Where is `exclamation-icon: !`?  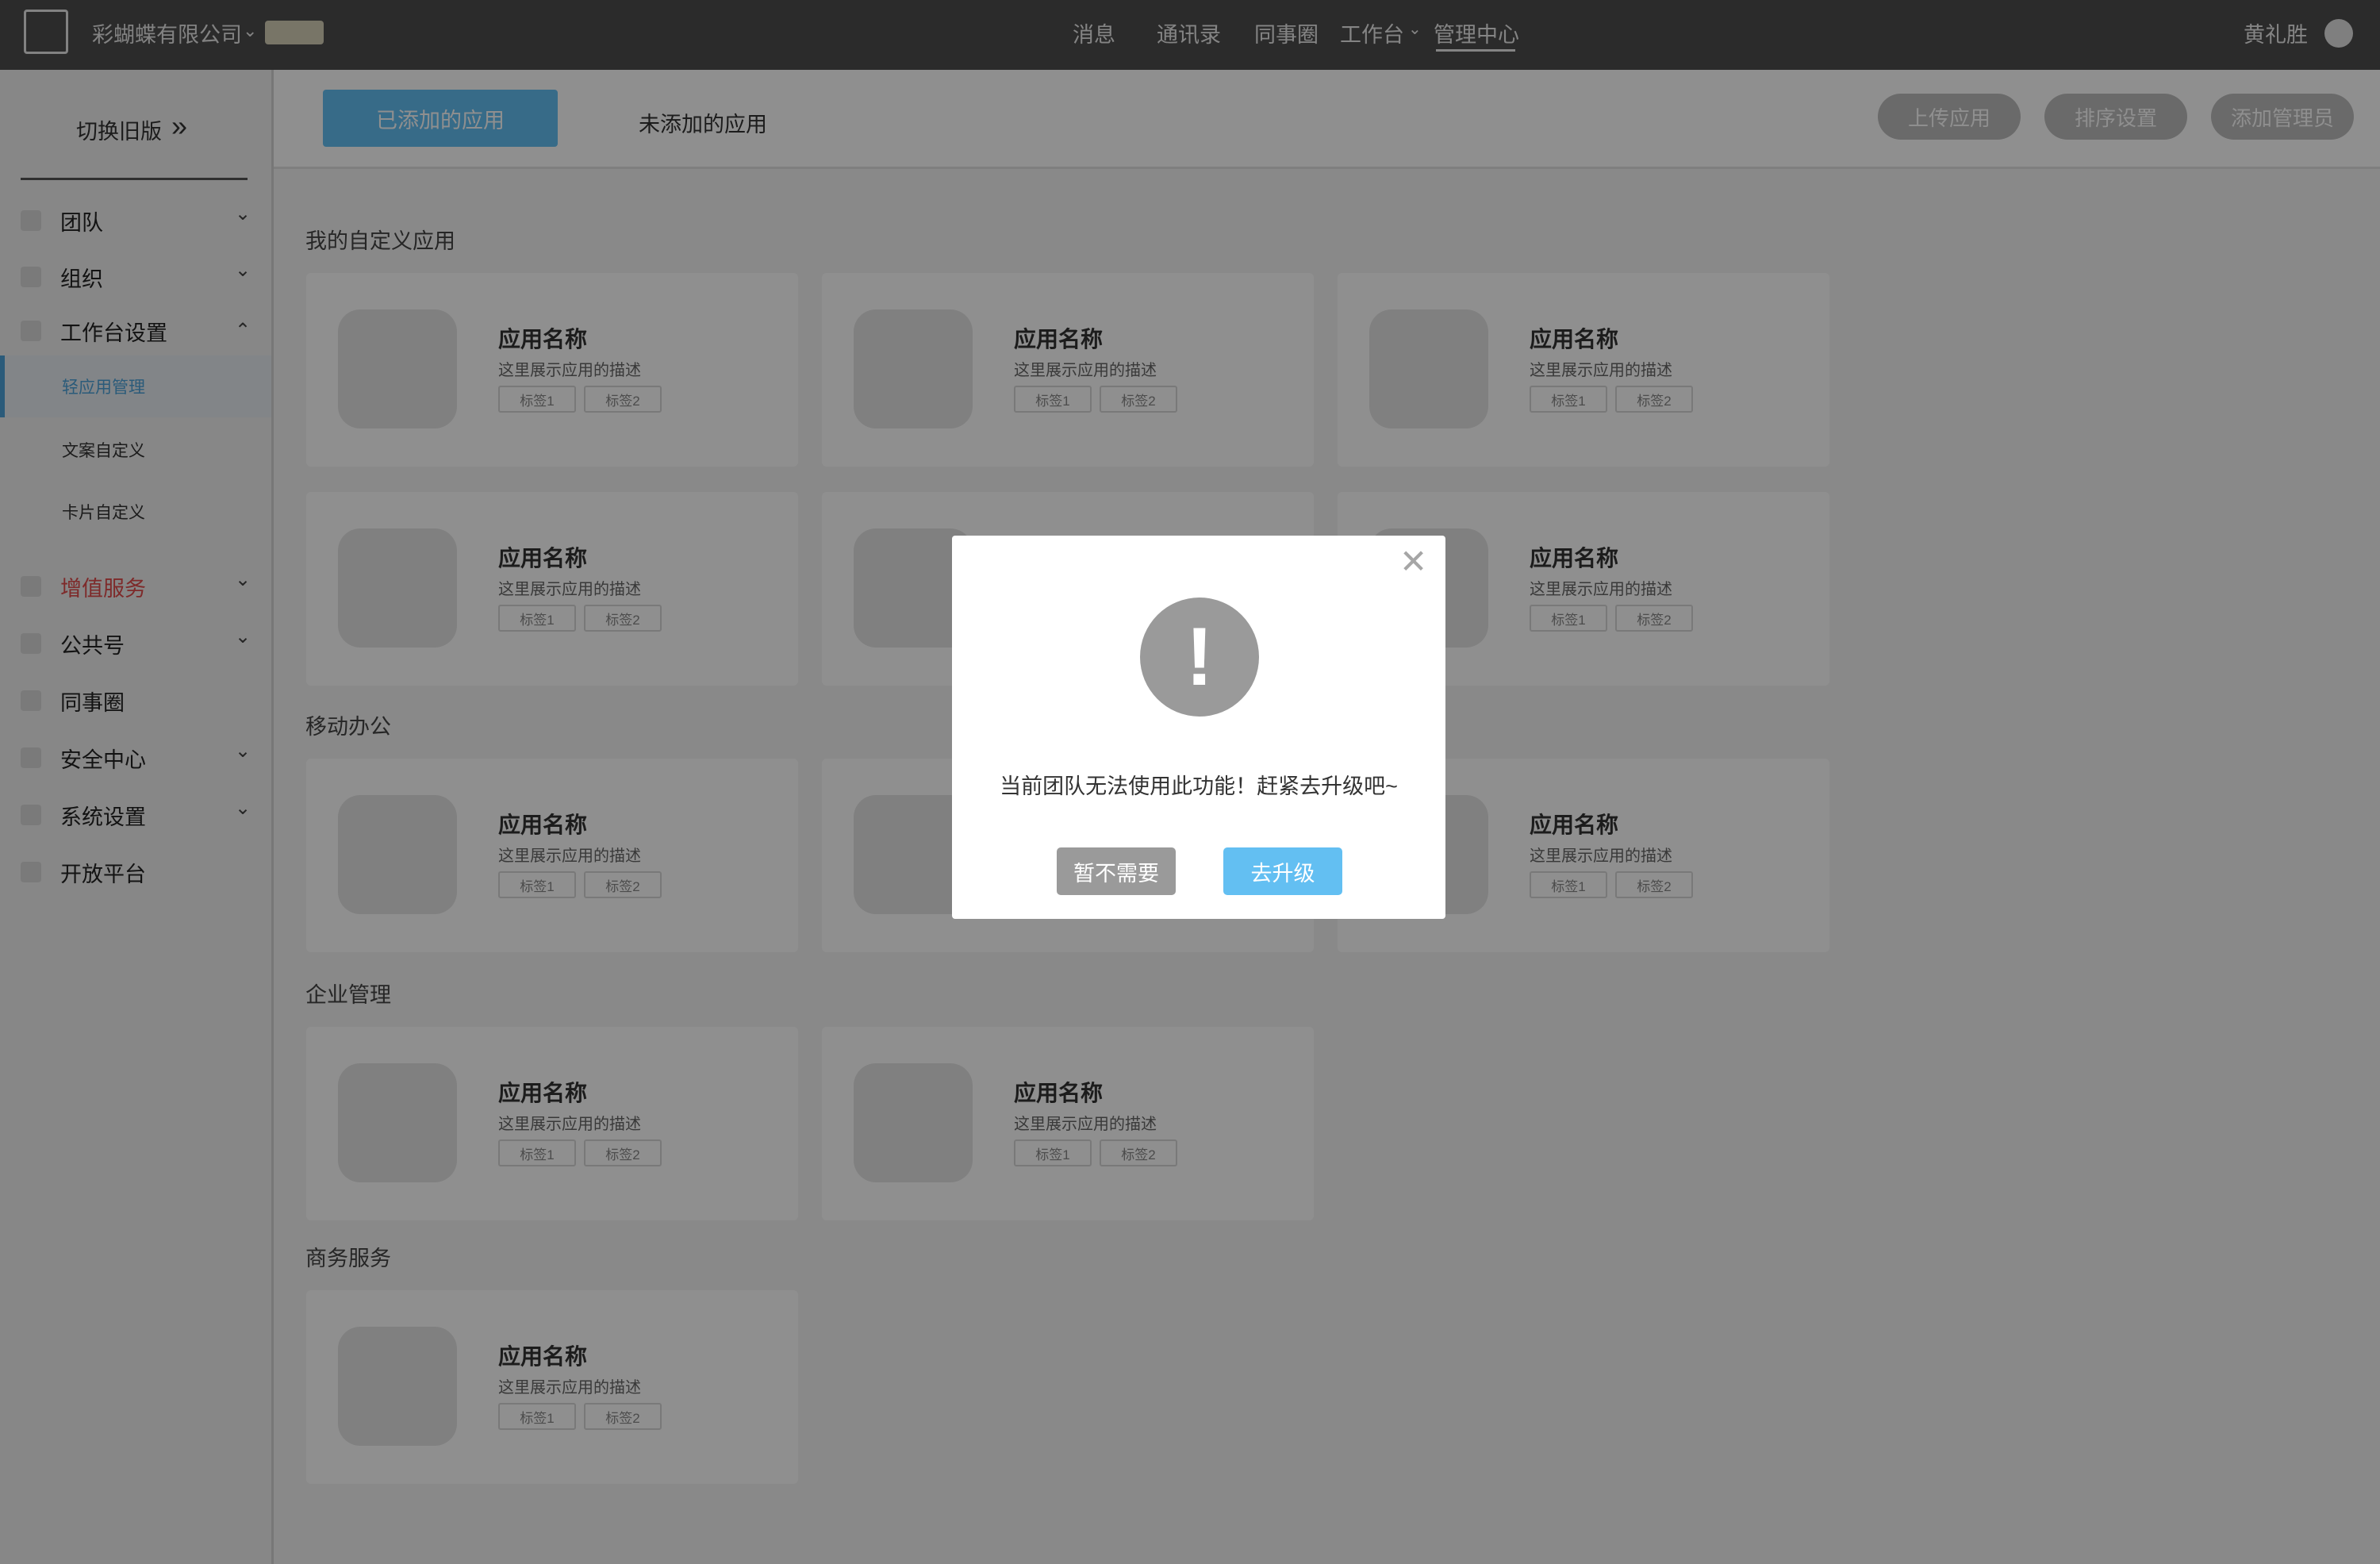 exclamation-icon: ! is located at coordinates (1199, 657).